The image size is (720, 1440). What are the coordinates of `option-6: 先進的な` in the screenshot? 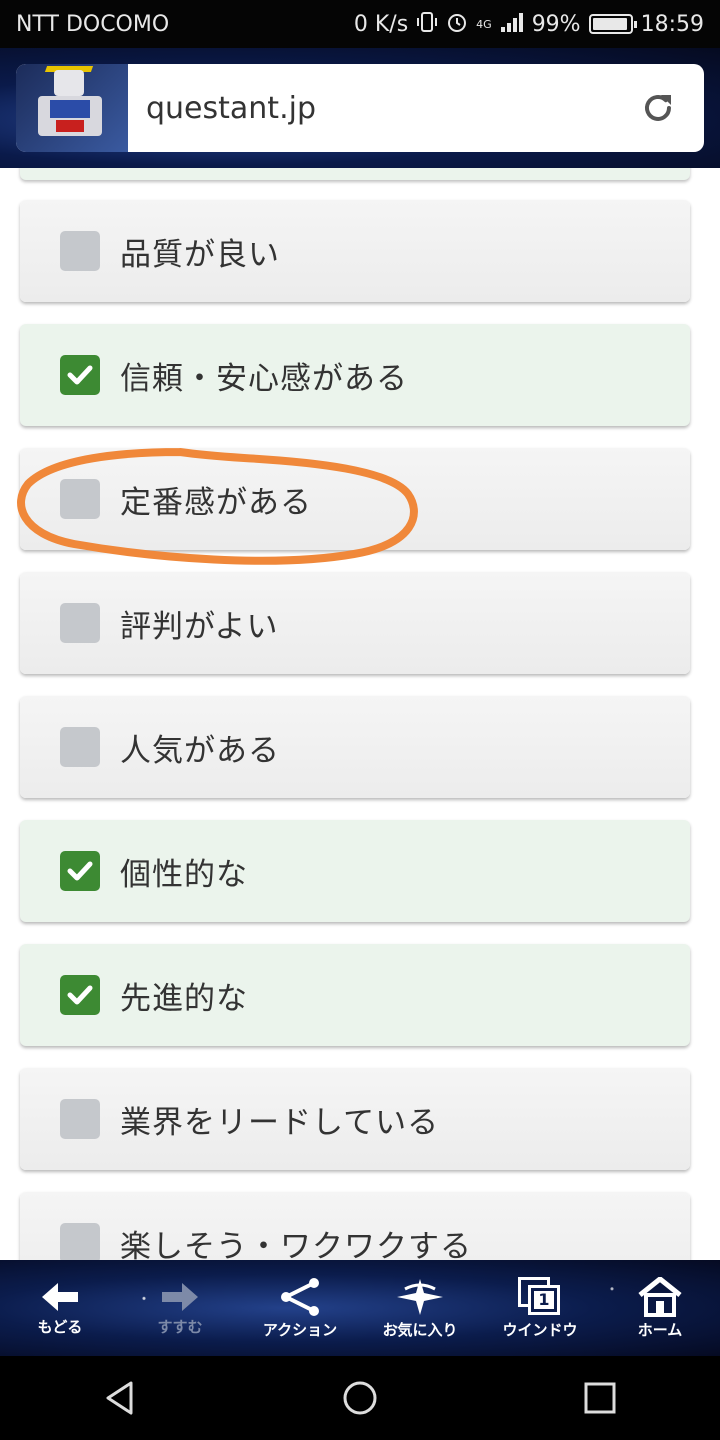 It's located at (355, 995).